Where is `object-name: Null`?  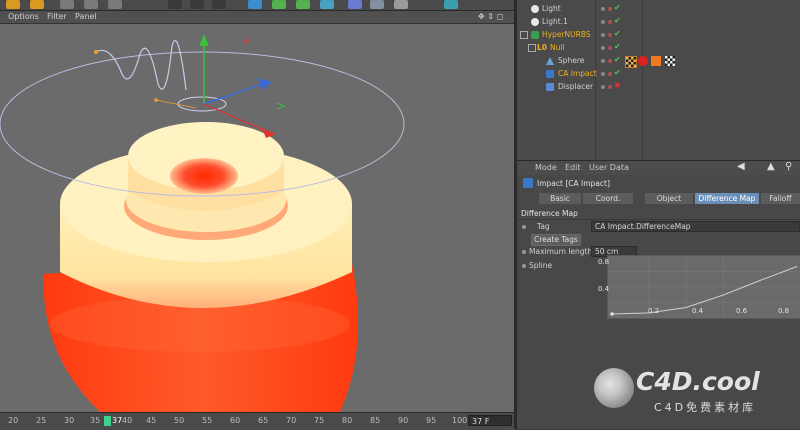 object-name: Null is located at coordinates (557, 47).